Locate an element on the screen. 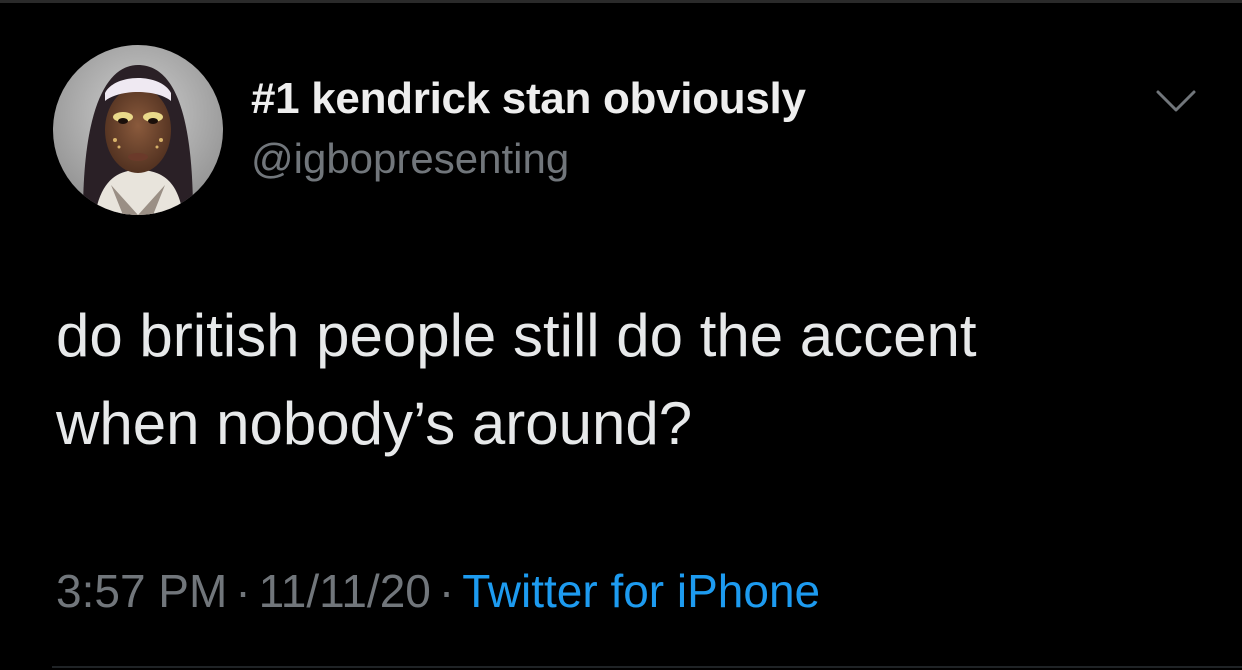 This screenshot has height=670, width=1242. avatar is located at coordinates (138, 130).